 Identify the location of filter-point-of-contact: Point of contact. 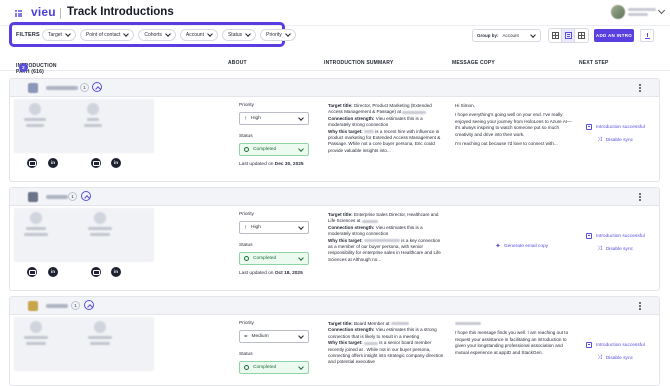
(107, 35).